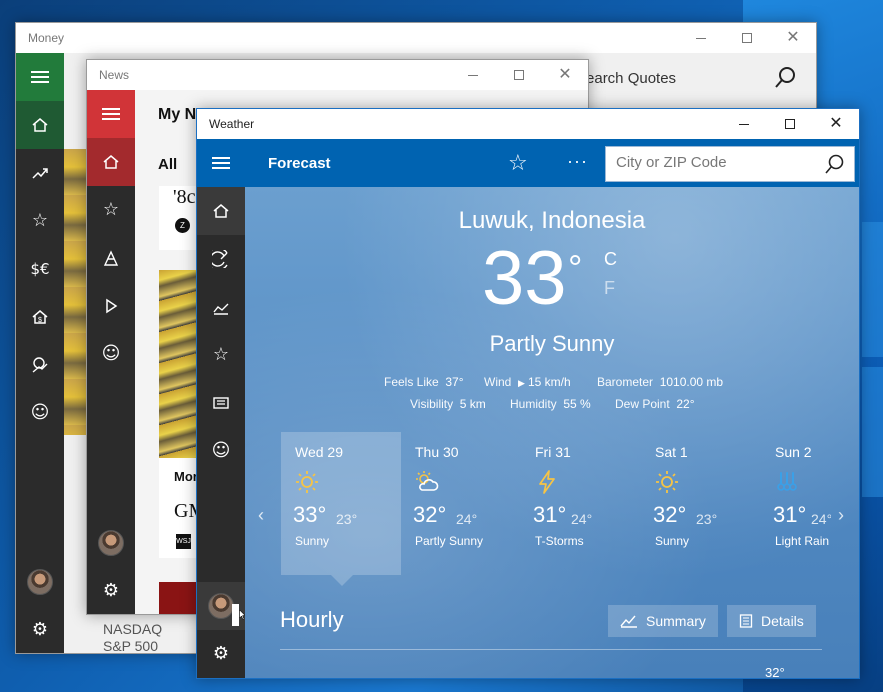 This screenshot has width=883, height=692. I want to click on detail-value: 37°, so click(454, 382).